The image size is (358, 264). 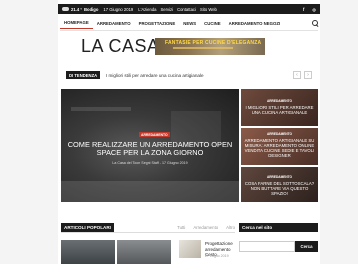 What do you see at coordinates (303, 9) in the screenshot?
I see `facebook-icon: f` at bounding box center [303, 9].